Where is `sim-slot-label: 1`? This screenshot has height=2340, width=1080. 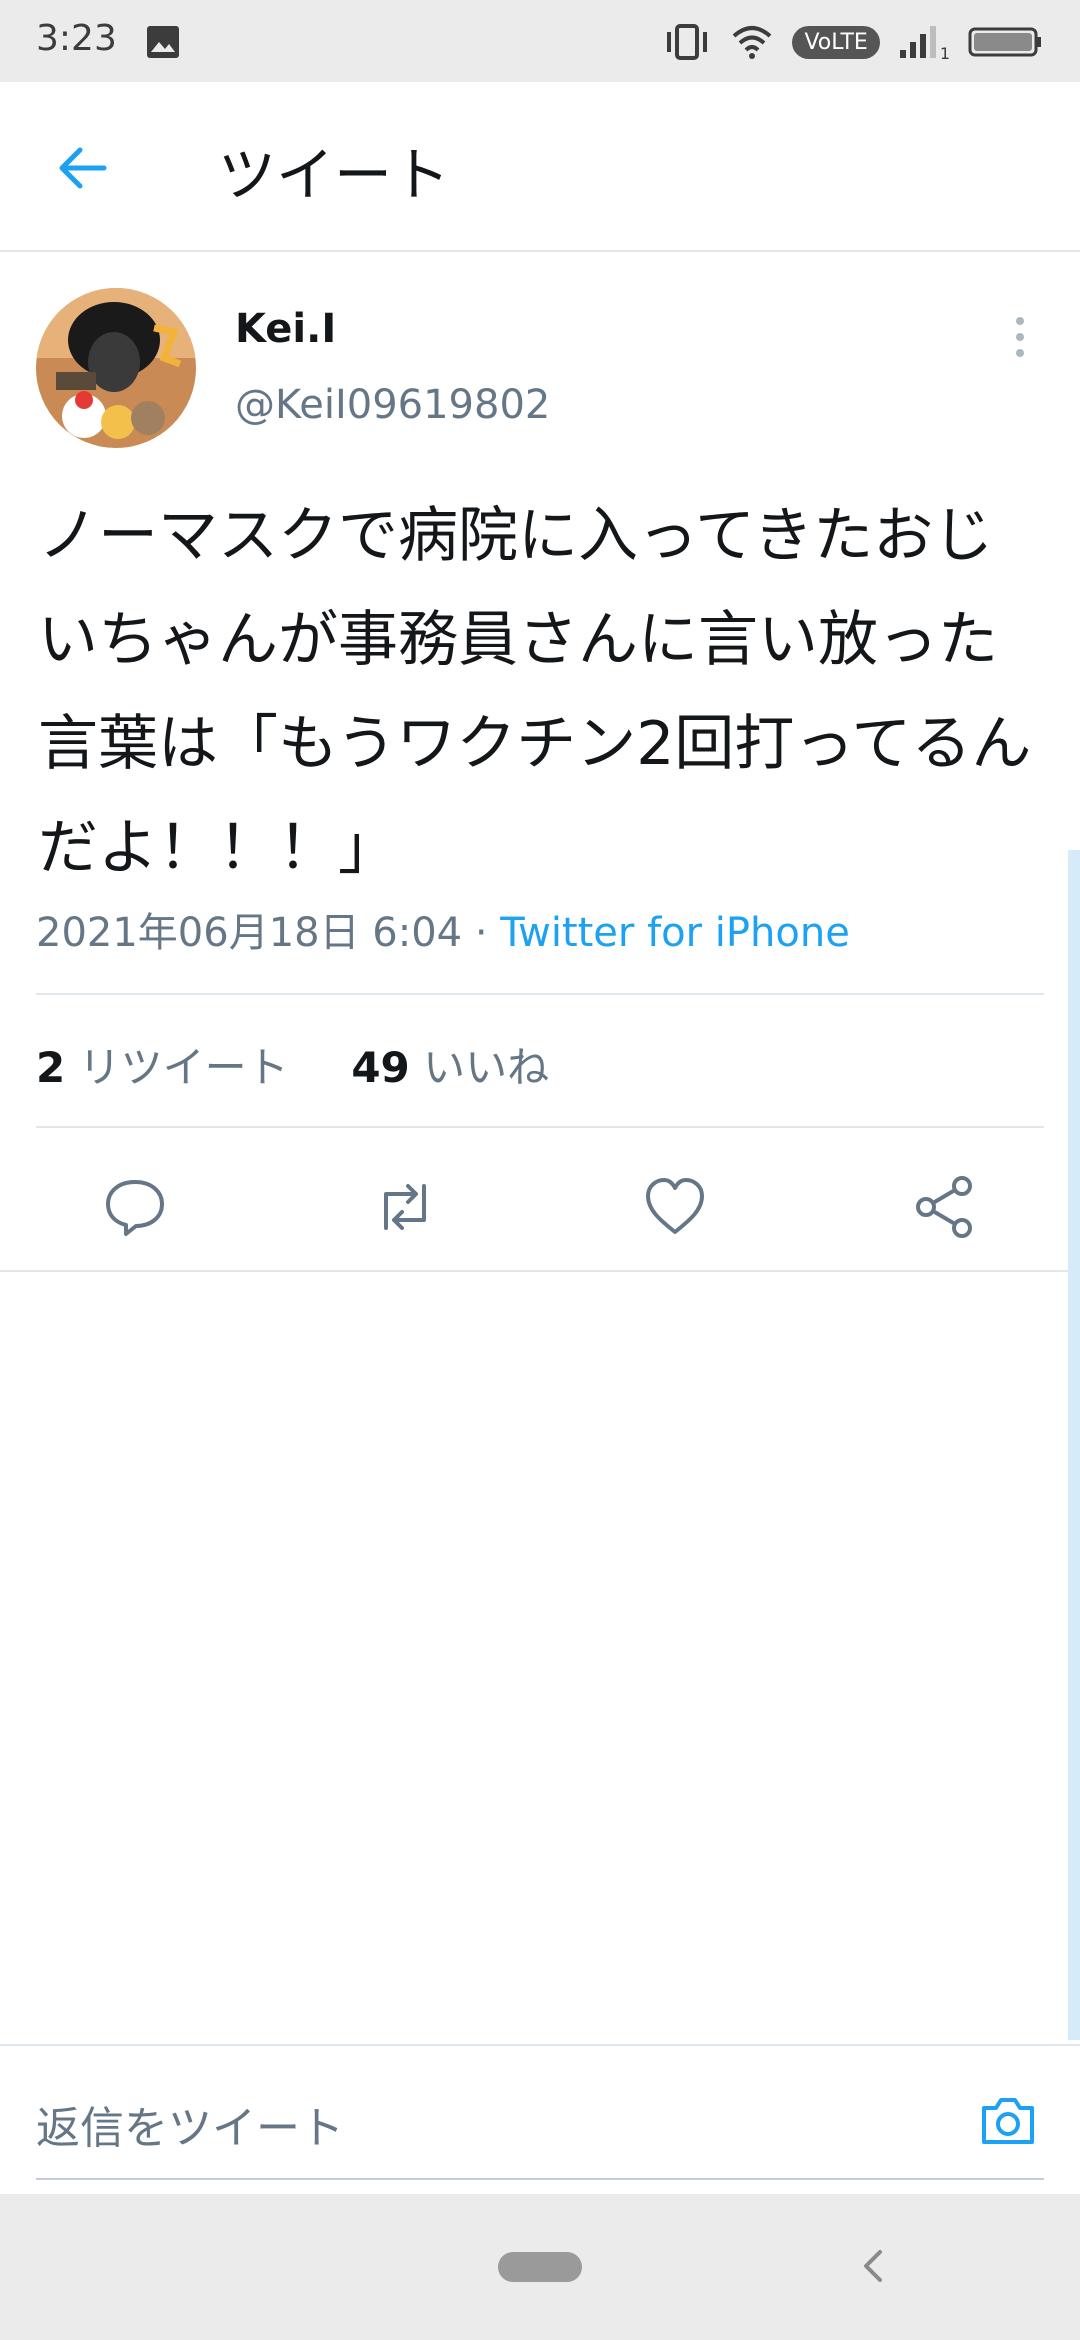
sim-slot-label: 1 is located at coordinates (944, 53).